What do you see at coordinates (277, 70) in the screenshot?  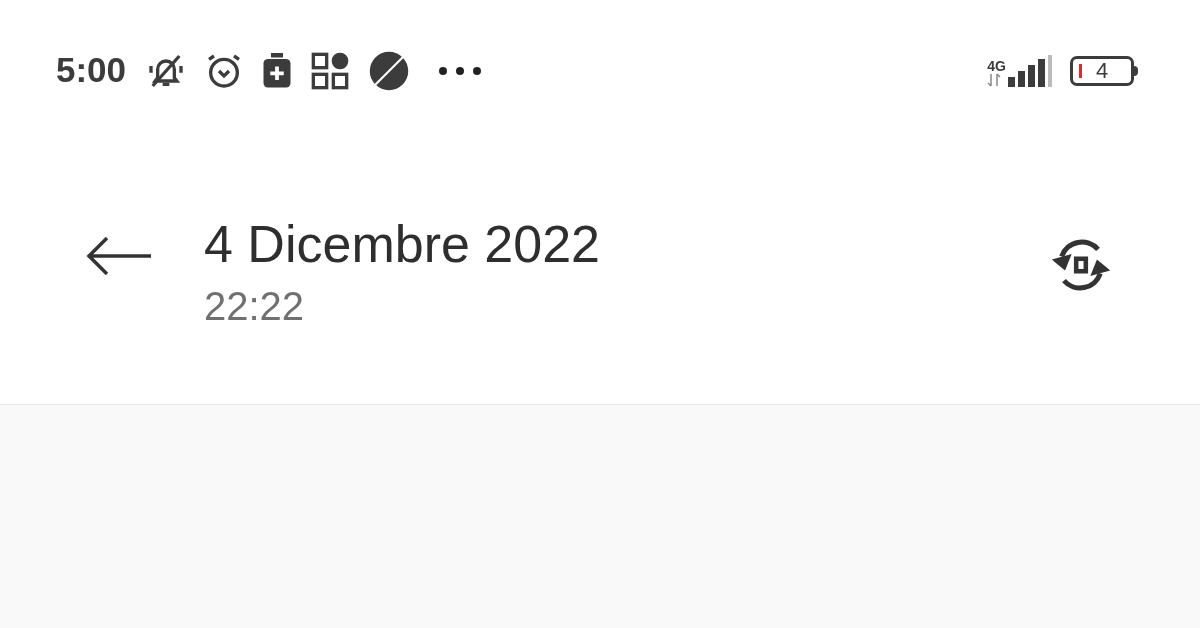 I see `first-aid-kit-icon` at bounding box center [277, 70].